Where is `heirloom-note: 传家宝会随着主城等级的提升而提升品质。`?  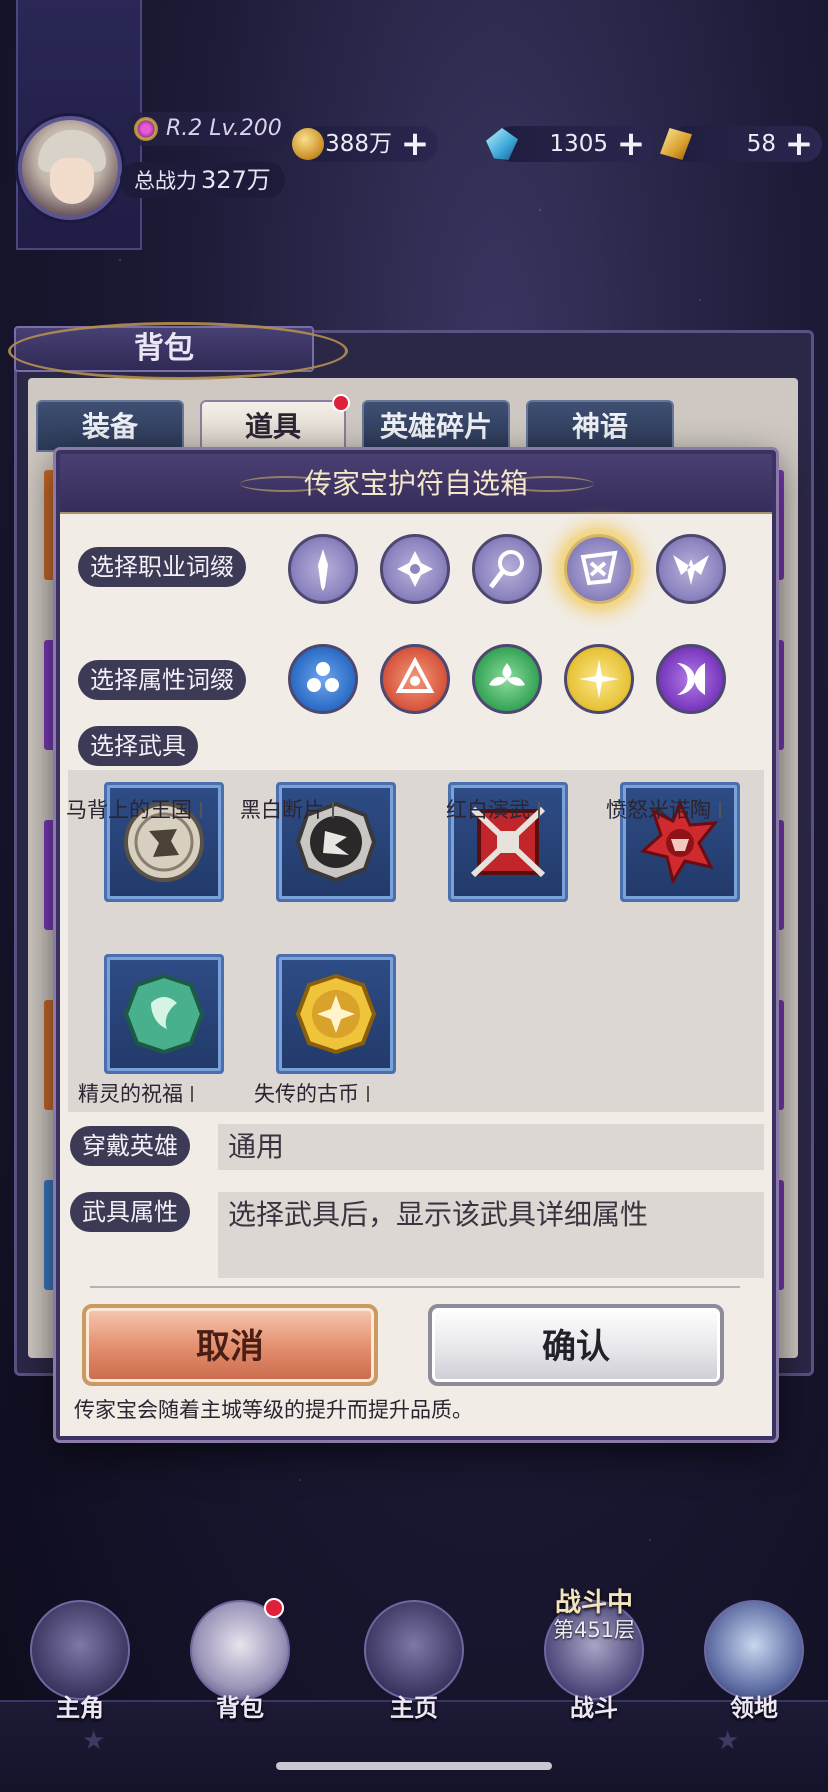
heirloom-note: 传家宝会随着主城等级的提升而提升品质。 is located at coordinates (273, 1410).